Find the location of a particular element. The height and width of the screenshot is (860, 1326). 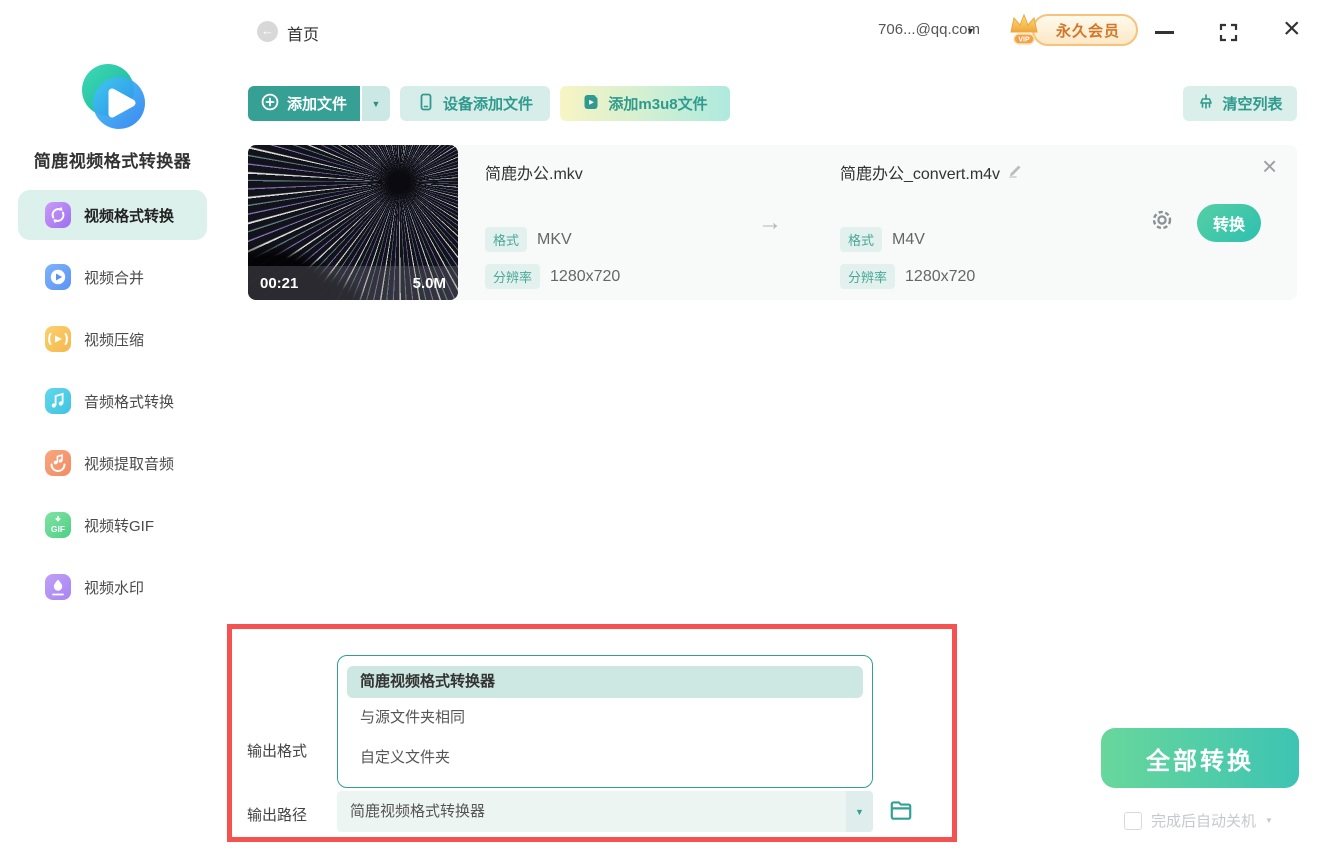

sidebar-item-label: 视频提取音频 is located at coordinates (129, 464).